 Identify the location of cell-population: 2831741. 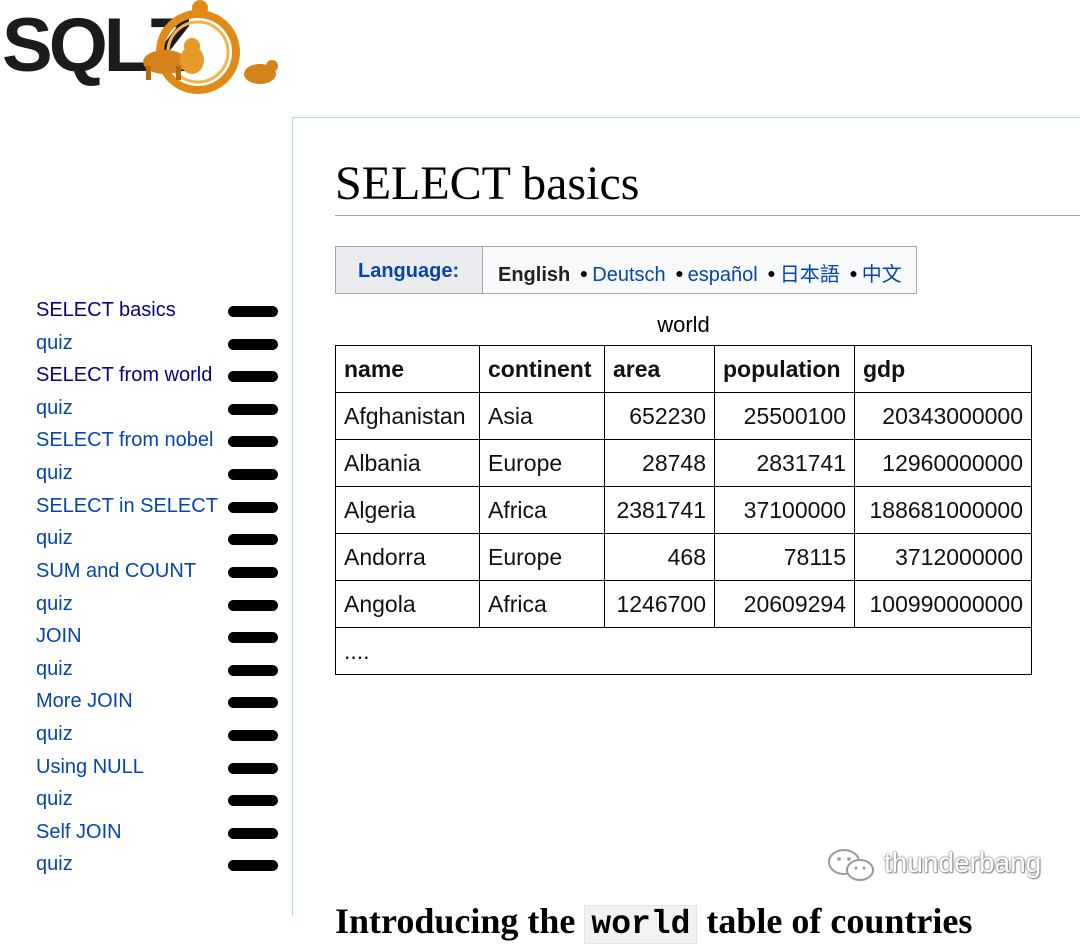
(784, 463).